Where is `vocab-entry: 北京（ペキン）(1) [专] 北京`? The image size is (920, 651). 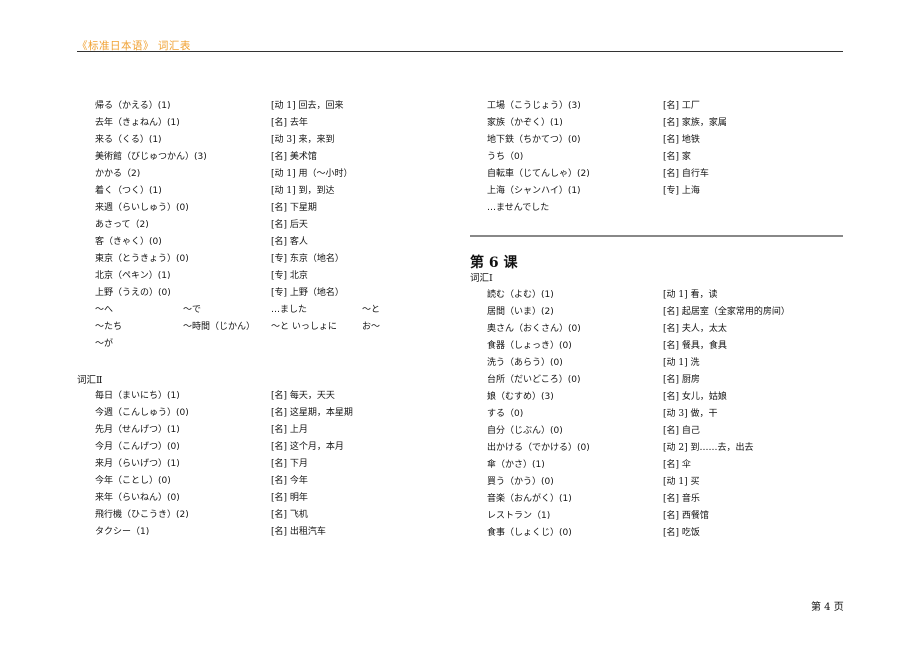
vocab-entry: 北京（ペキン）(1) [专] 北京 is located at coordinates (275, 276).